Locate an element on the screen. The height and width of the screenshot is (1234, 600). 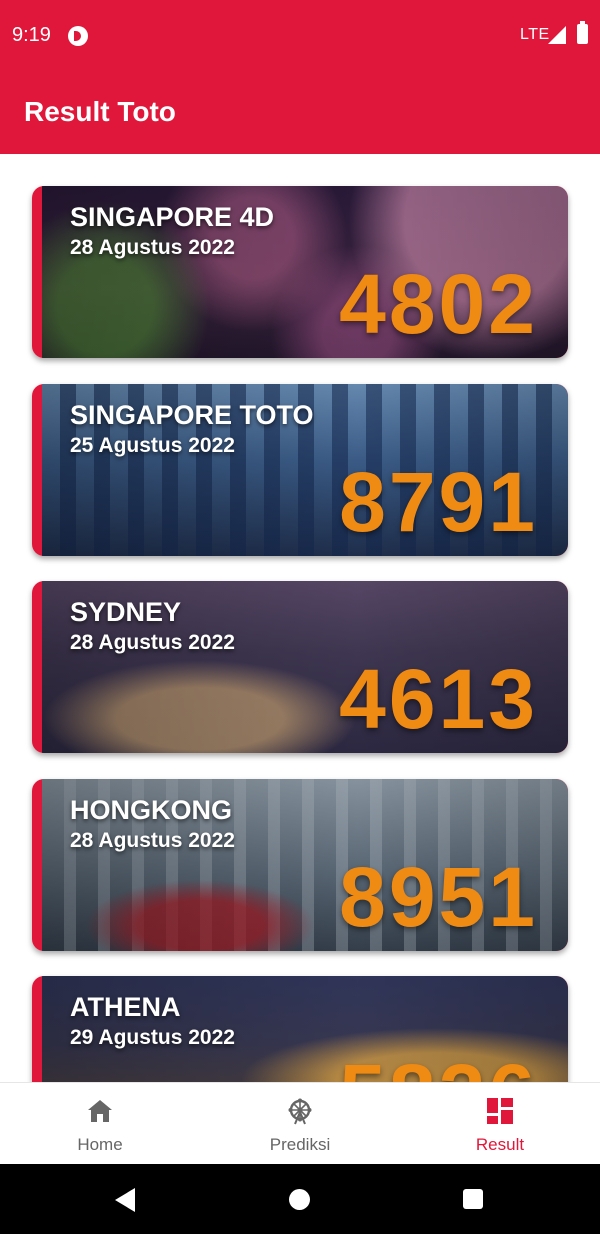
result-number: 8951 is located at coordinates (438, 897).